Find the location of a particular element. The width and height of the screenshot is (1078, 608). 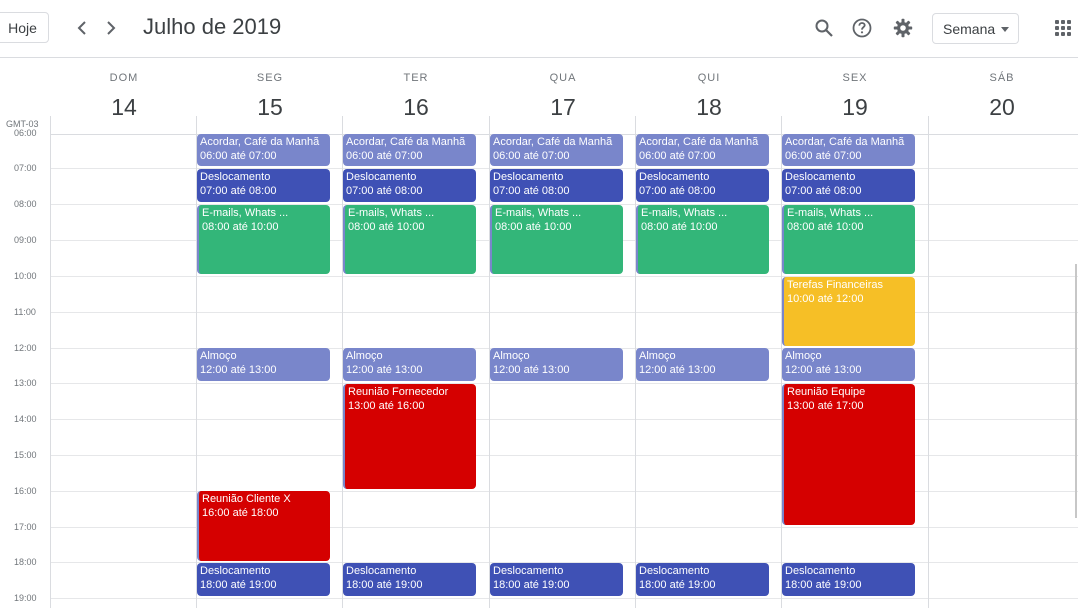

day-header-qua: QUA 17 is located at coordinates (563, 96).